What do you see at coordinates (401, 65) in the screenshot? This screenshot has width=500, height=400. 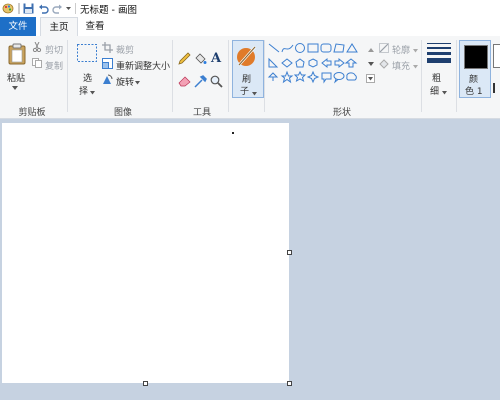 I see `fill-label: 填充` at bounding box center [401, 65].